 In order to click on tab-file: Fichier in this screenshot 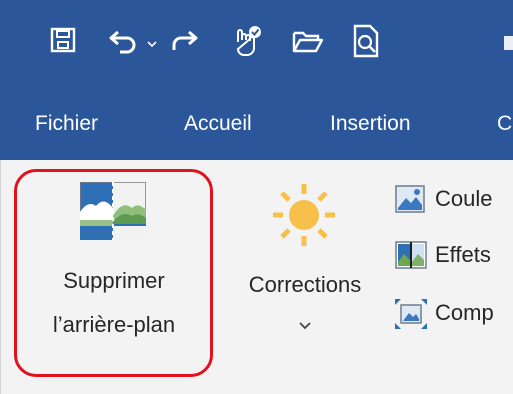, I will do `click(66, 124)`.